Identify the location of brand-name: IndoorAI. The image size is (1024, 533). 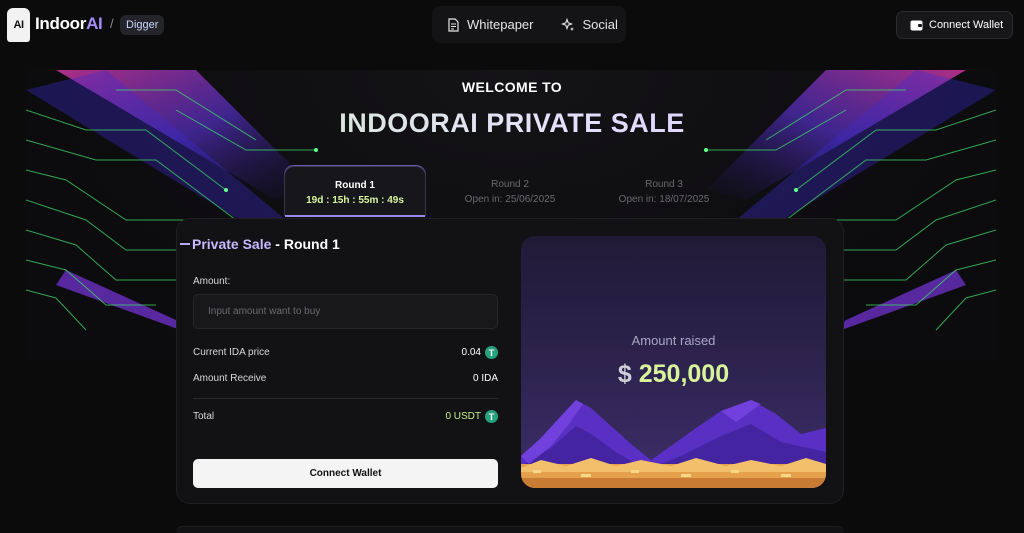
(69, 24).